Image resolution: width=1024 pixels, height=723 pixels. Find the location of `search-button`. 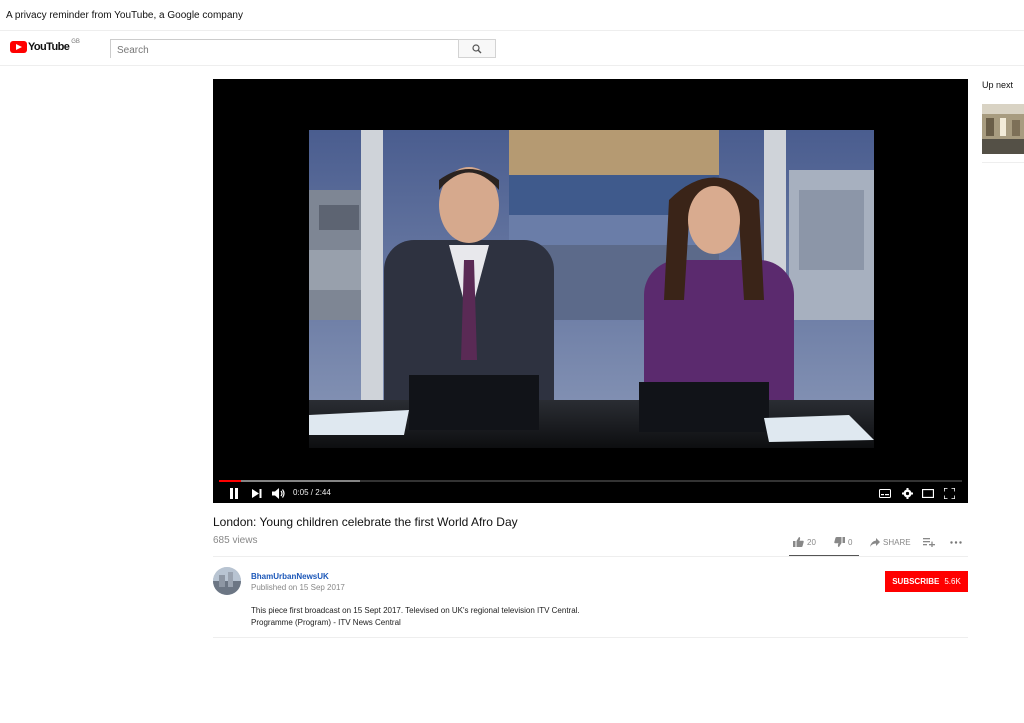

search-button is located at coordinates (477, 48).